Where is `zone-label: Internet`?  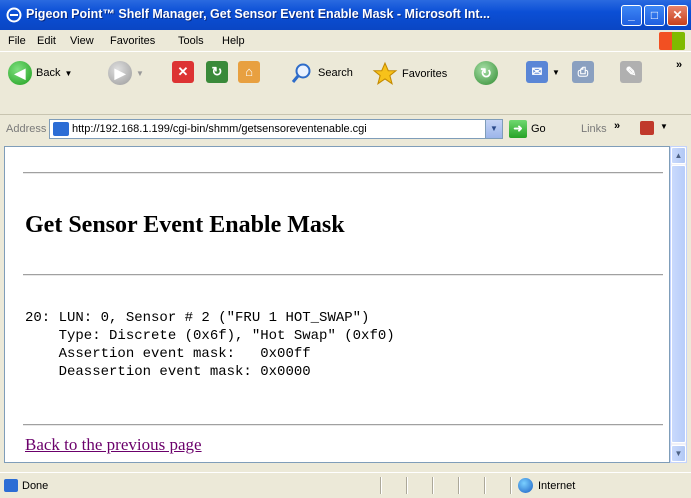 zone-label: Internet is located at coordinates (557, 486).